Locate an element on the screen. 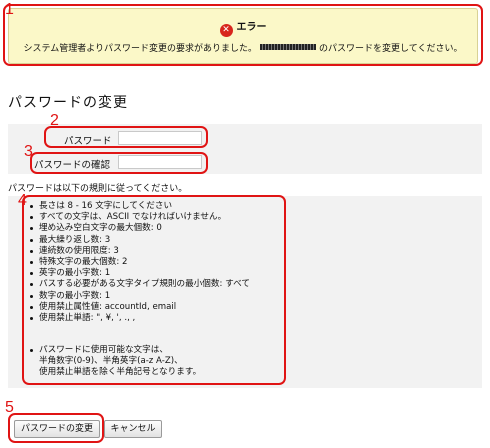 This screenshot has width=490, height=448. page-title: パスワードの変更 is located at coordinates (68, 103).